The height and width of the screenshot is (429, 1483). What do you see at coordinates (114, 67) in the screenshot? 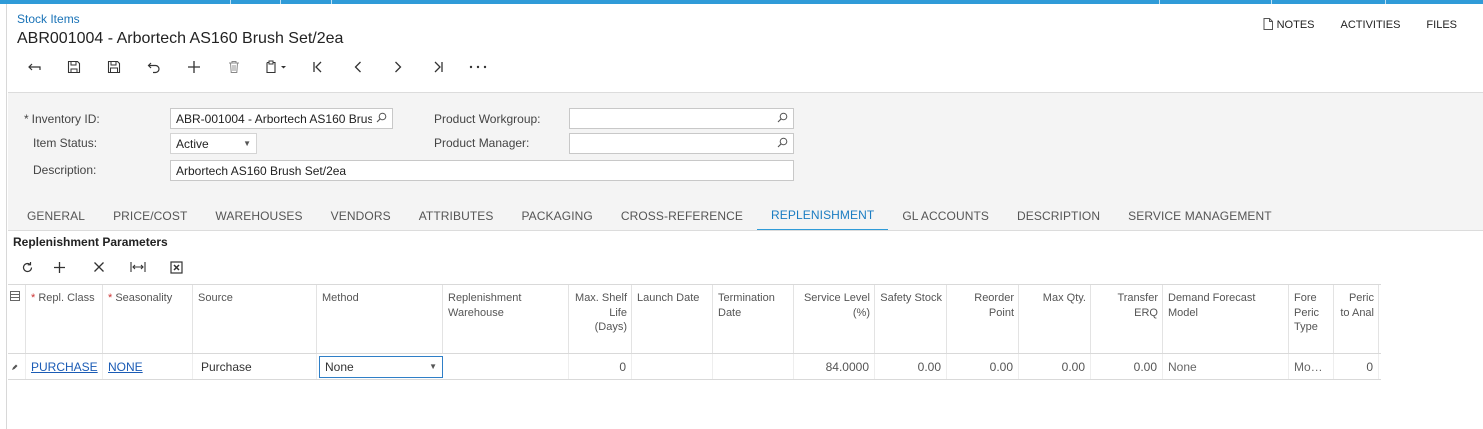
I see `save-button` at bounding box center [114, 67].